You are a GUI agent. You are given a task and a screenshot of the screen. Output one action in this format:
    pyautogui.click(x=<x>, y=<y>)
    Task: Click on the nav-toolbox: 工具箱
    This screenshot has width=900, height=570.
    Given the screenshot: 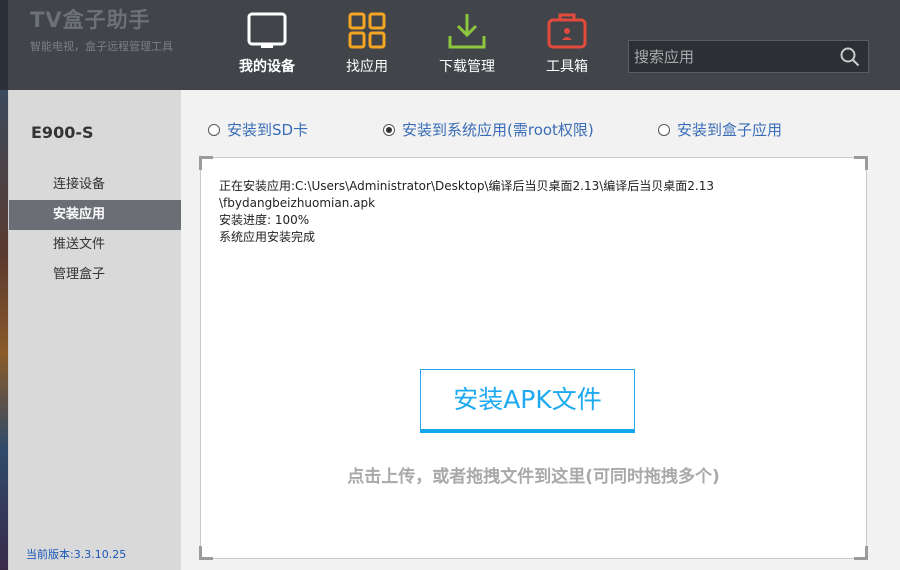 What is the action you would take?
    pyautogui.click(x=567, y=45)
    